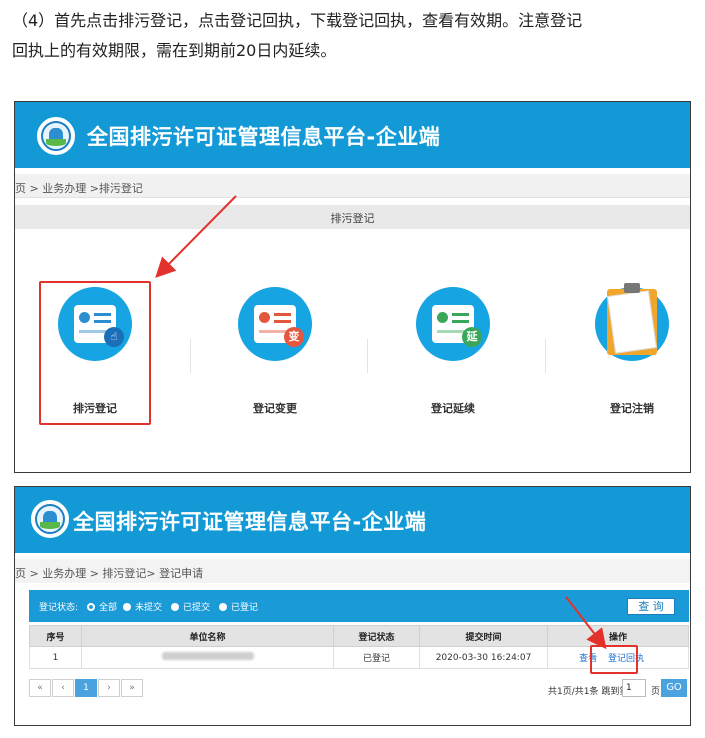 This screenshot has width=705, height=738. Describe the element at coordinates (588, 692) in the screenshot. I see `page-info: 共1页/共1条 跳到第` at that location.